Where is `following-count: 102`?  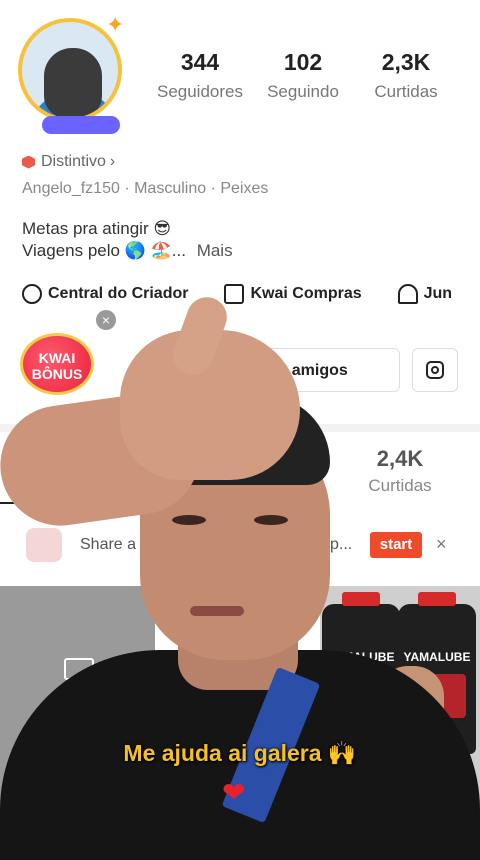 following-count: 102 is located at coordinates (303, 62).